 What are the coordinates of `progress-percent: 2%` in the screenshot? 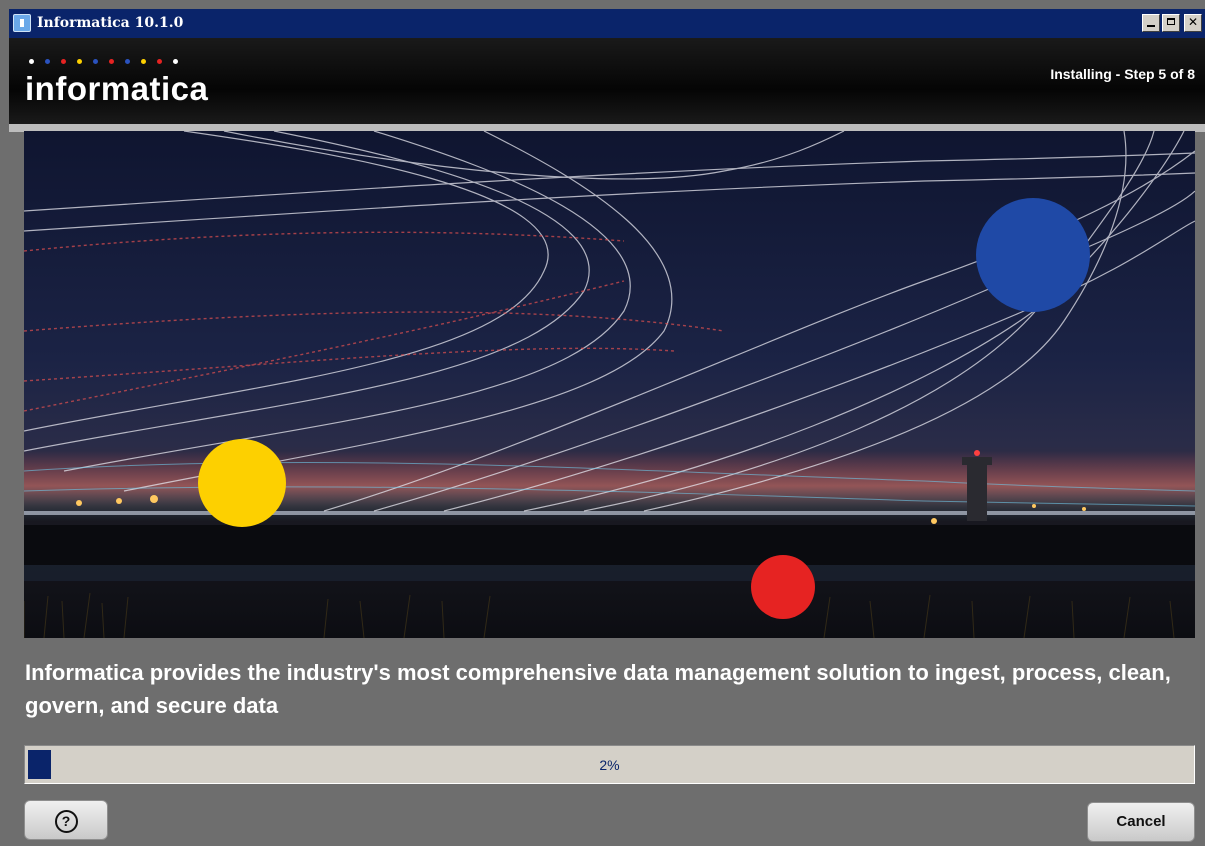 It's located at (609, 765).